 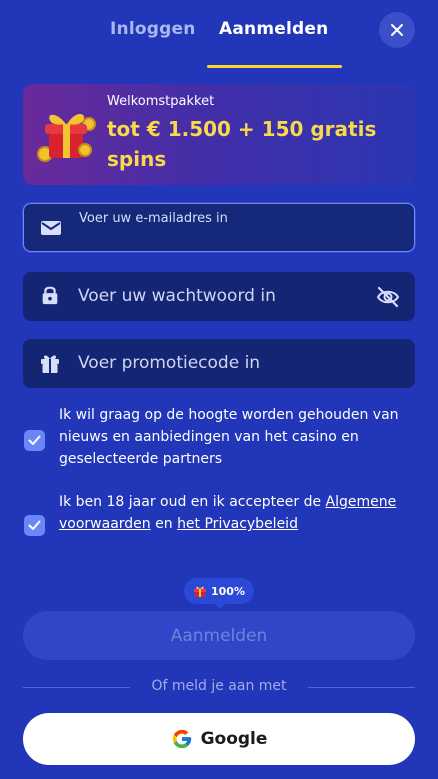 I want to click on promo-code-field: Voer promotiecode in, so click(x=219, y=363).